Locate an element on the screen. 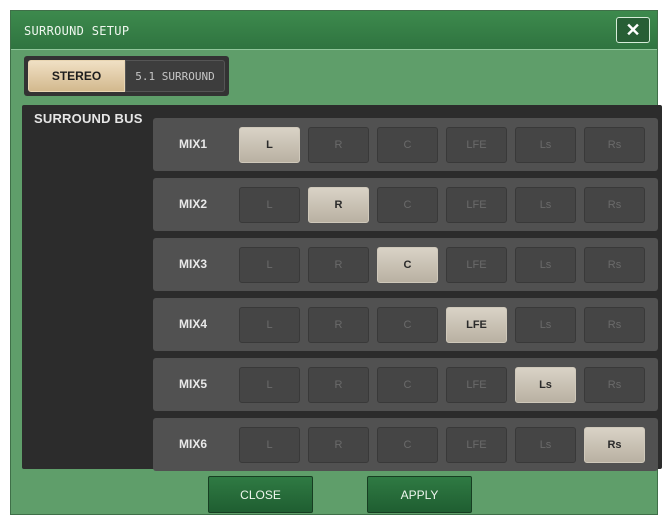 Image resolution: width=662 pixels, height=515 pixels. mix-row-3: MIX3 L R C LFE Ls Rs is located at coordinates (405, 264).